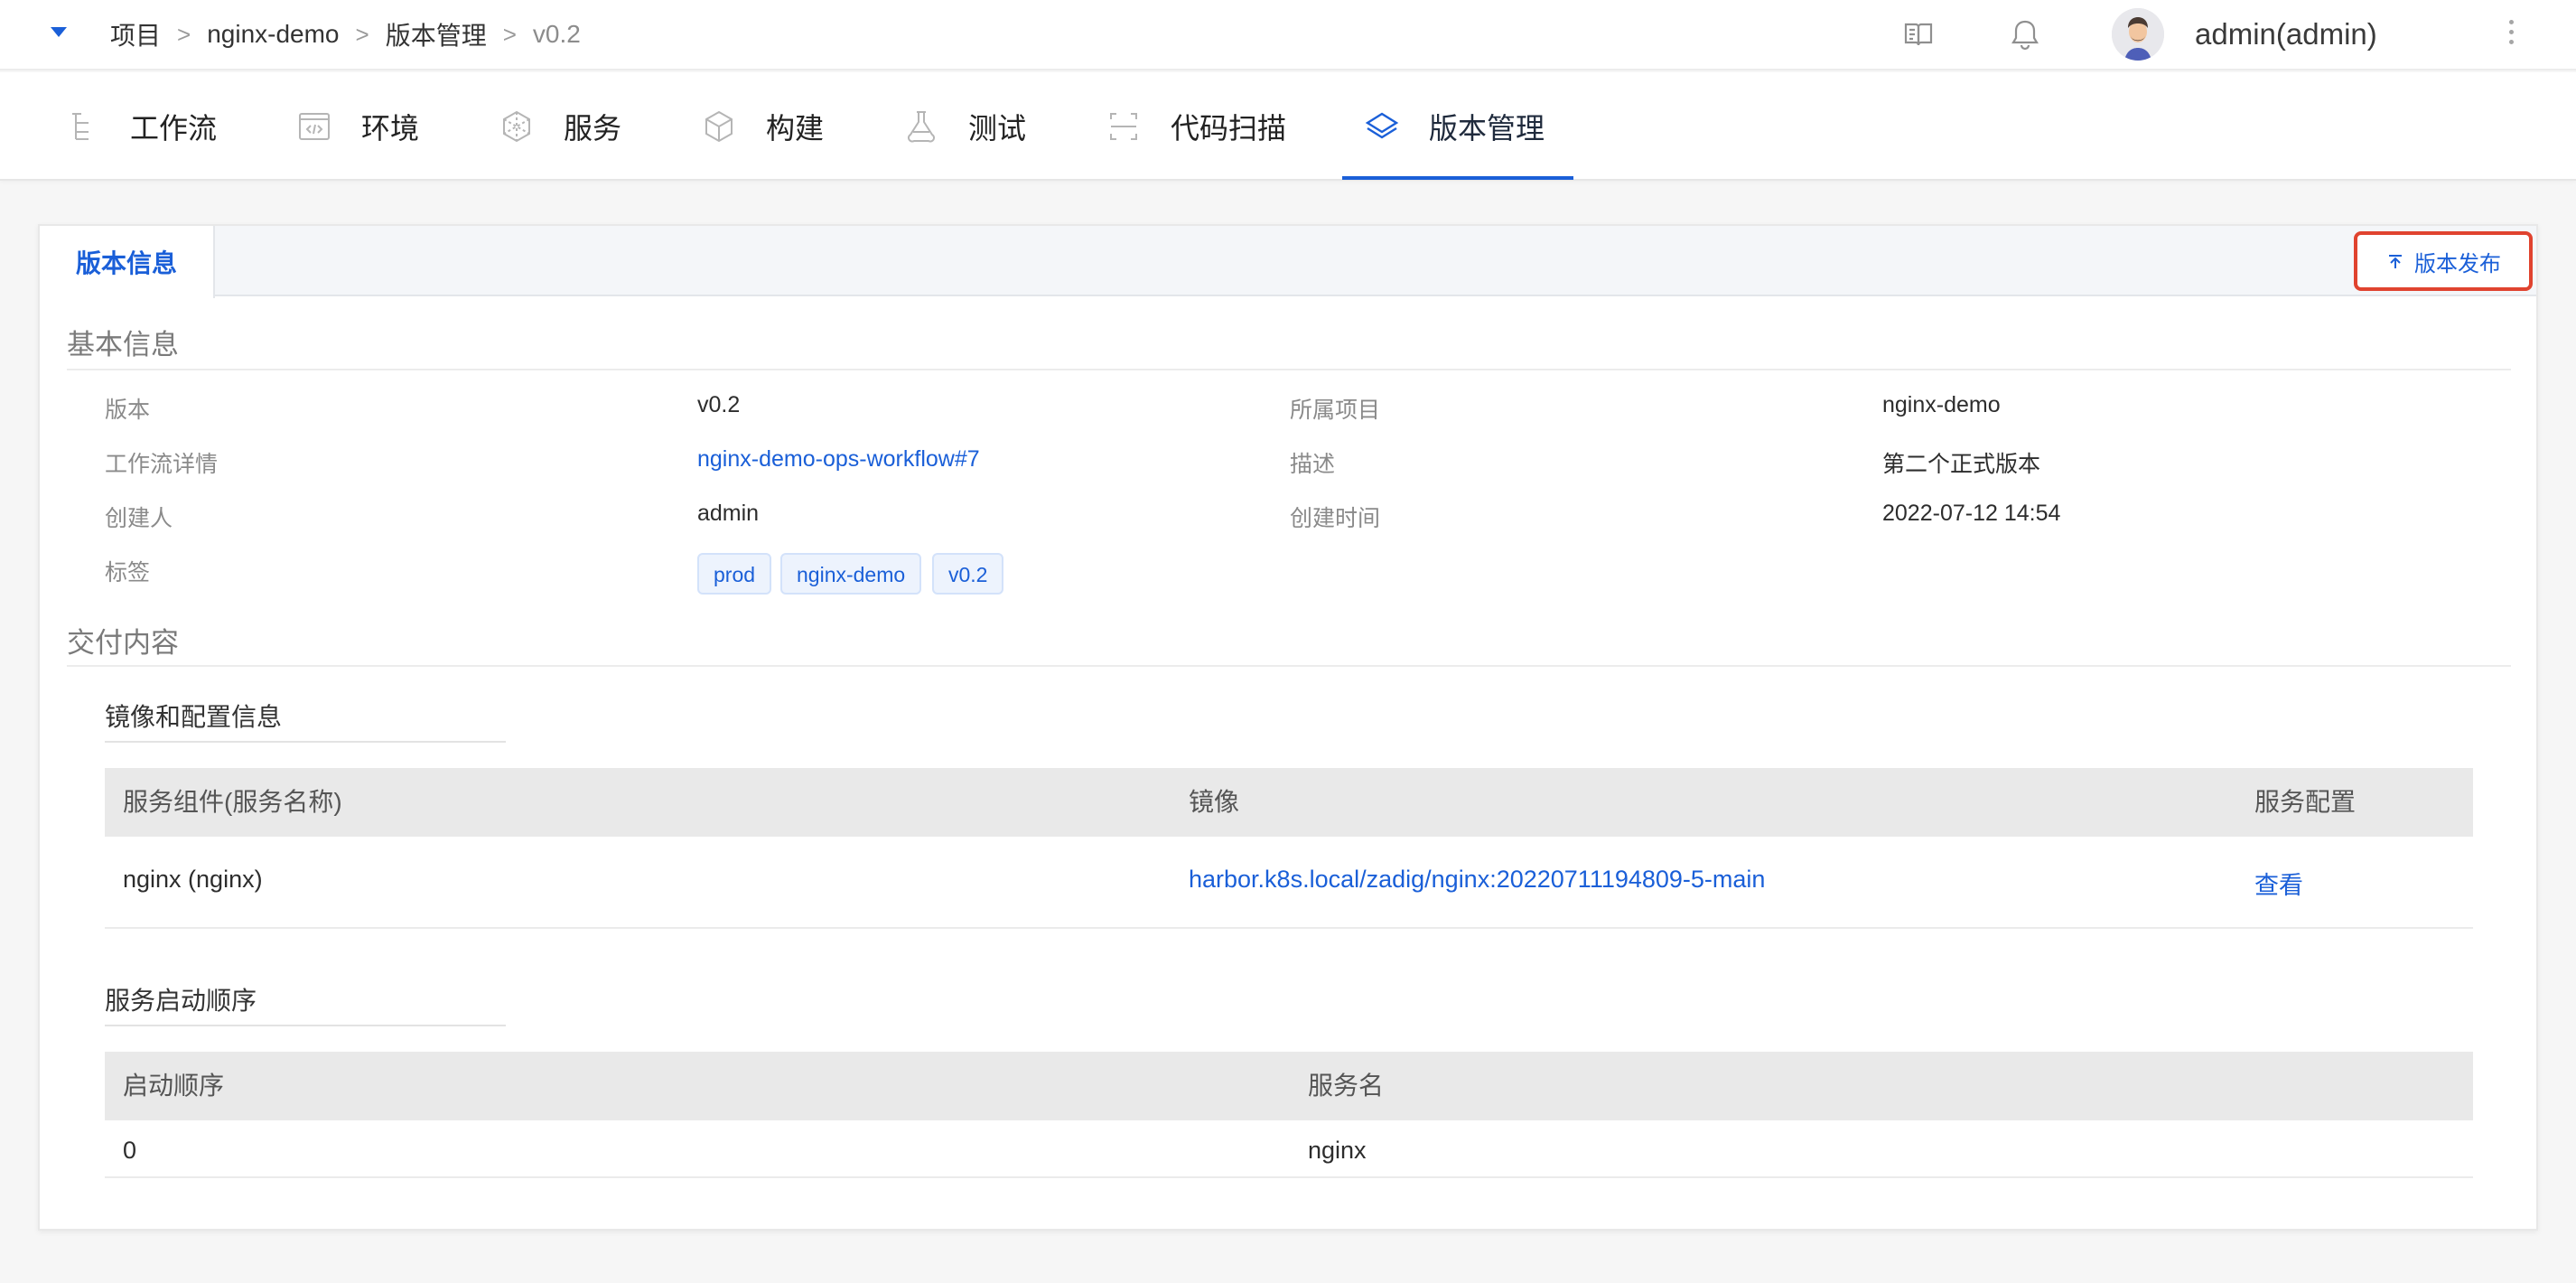  What do you see at coordinates (1382, 126) in the screenshot?
I see `version-icon` at bounding box center [1382, 126].